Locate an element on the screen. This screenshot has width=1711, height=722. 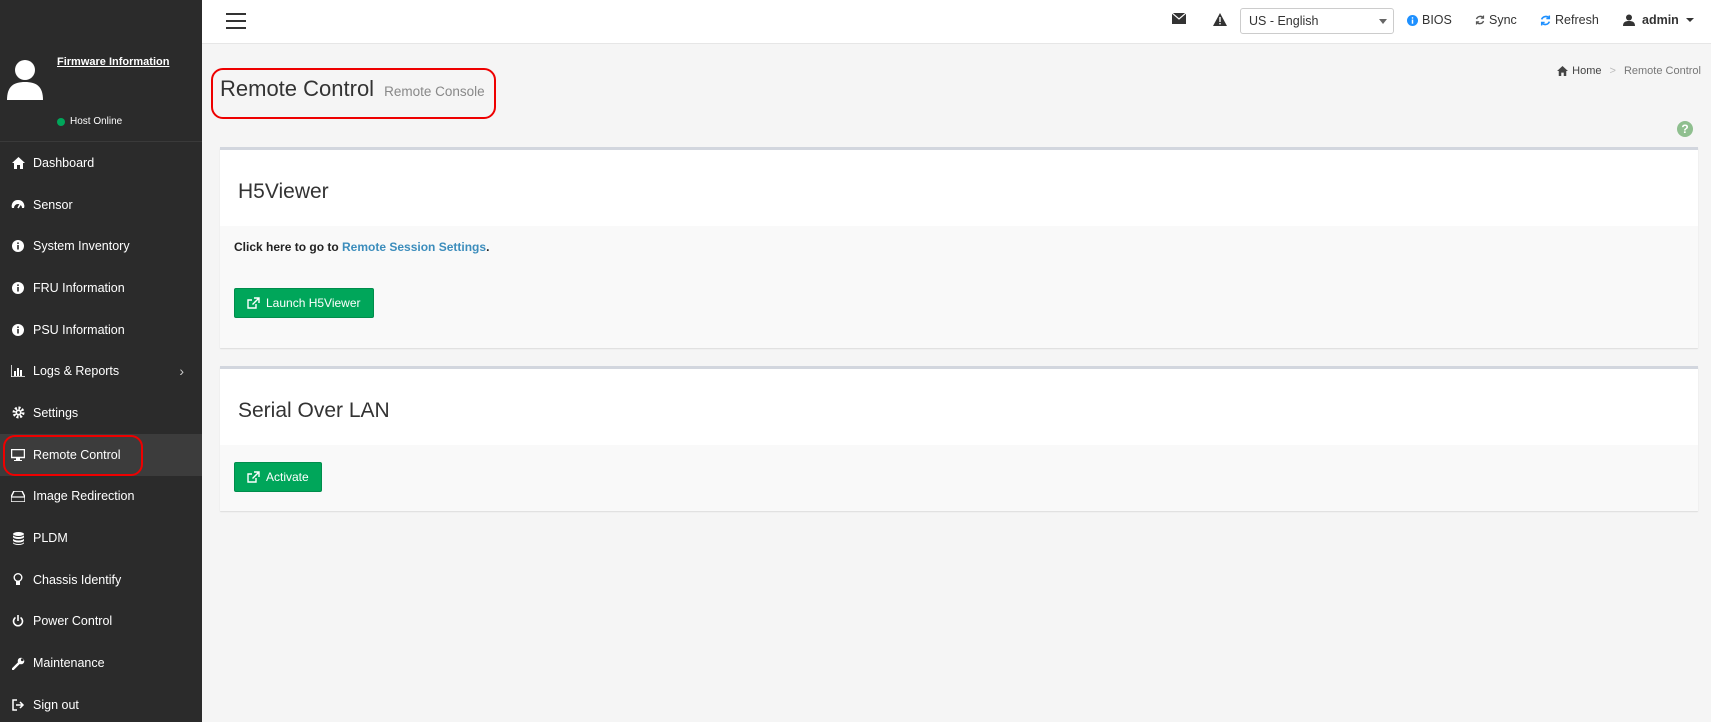
messages-button is located at coordinates (1179, 18).